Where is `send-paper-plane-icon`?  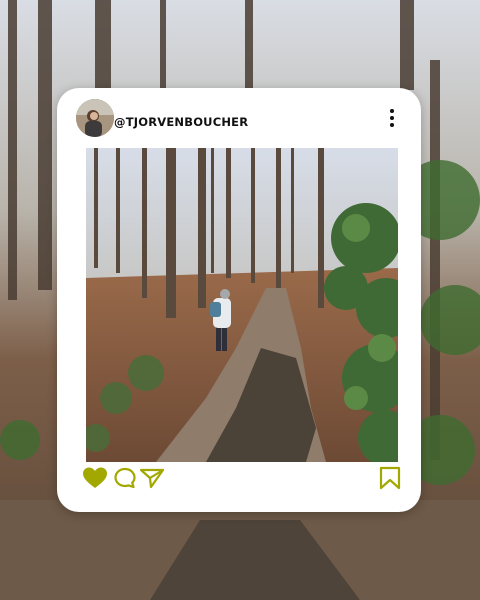 send-paper-plane-icon is located at coordinates (152, 478).